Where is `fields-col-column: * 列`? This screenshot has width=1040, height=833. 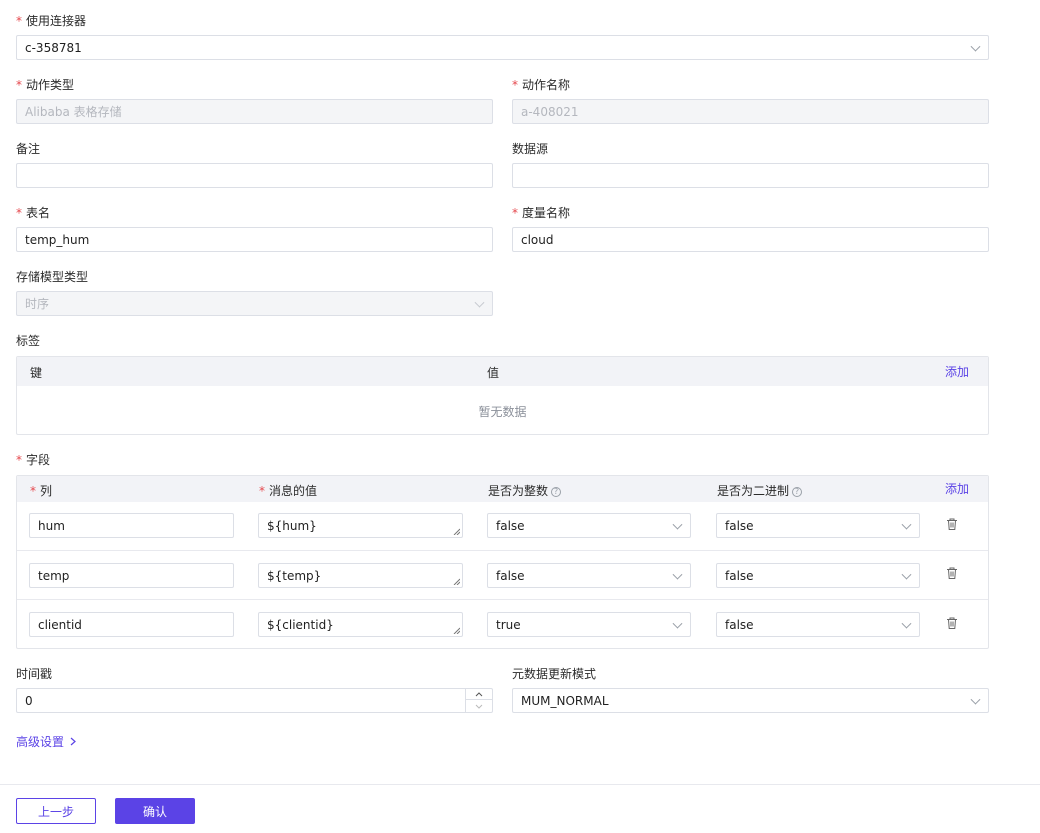
fields-col-column: * 列 is located at coordinates (41, 491).